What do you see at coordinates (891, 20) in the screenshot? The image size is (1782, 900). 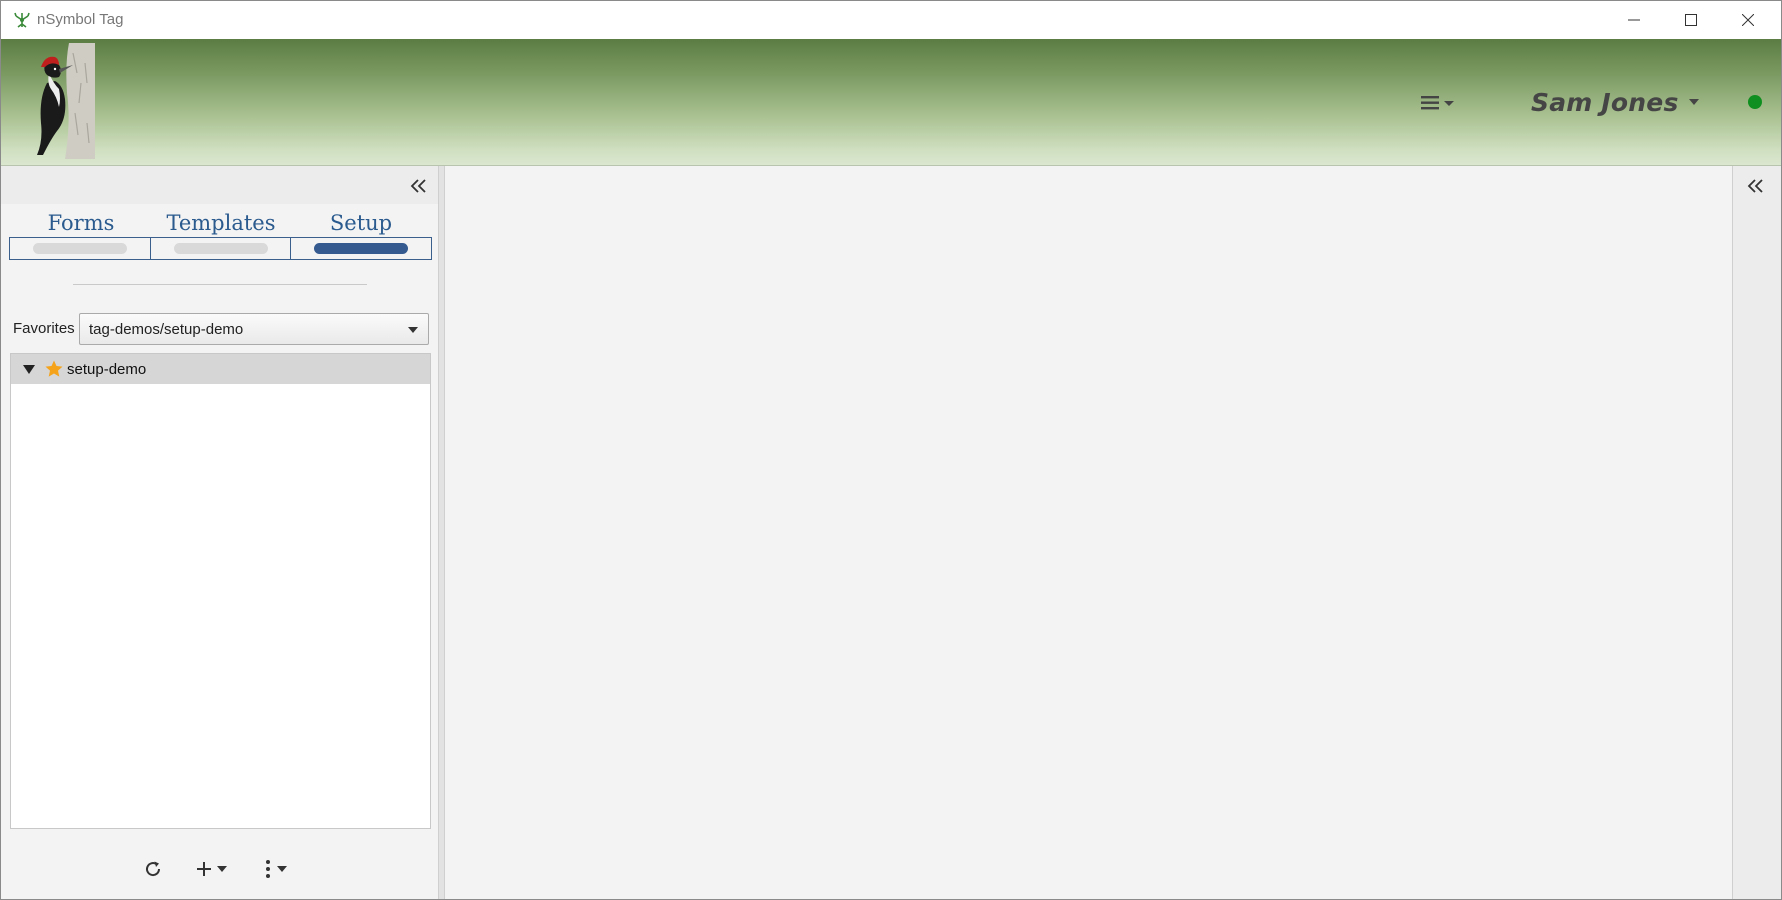 I see `title-bar: nSymbol Tag` at bounding box center [891, 20].